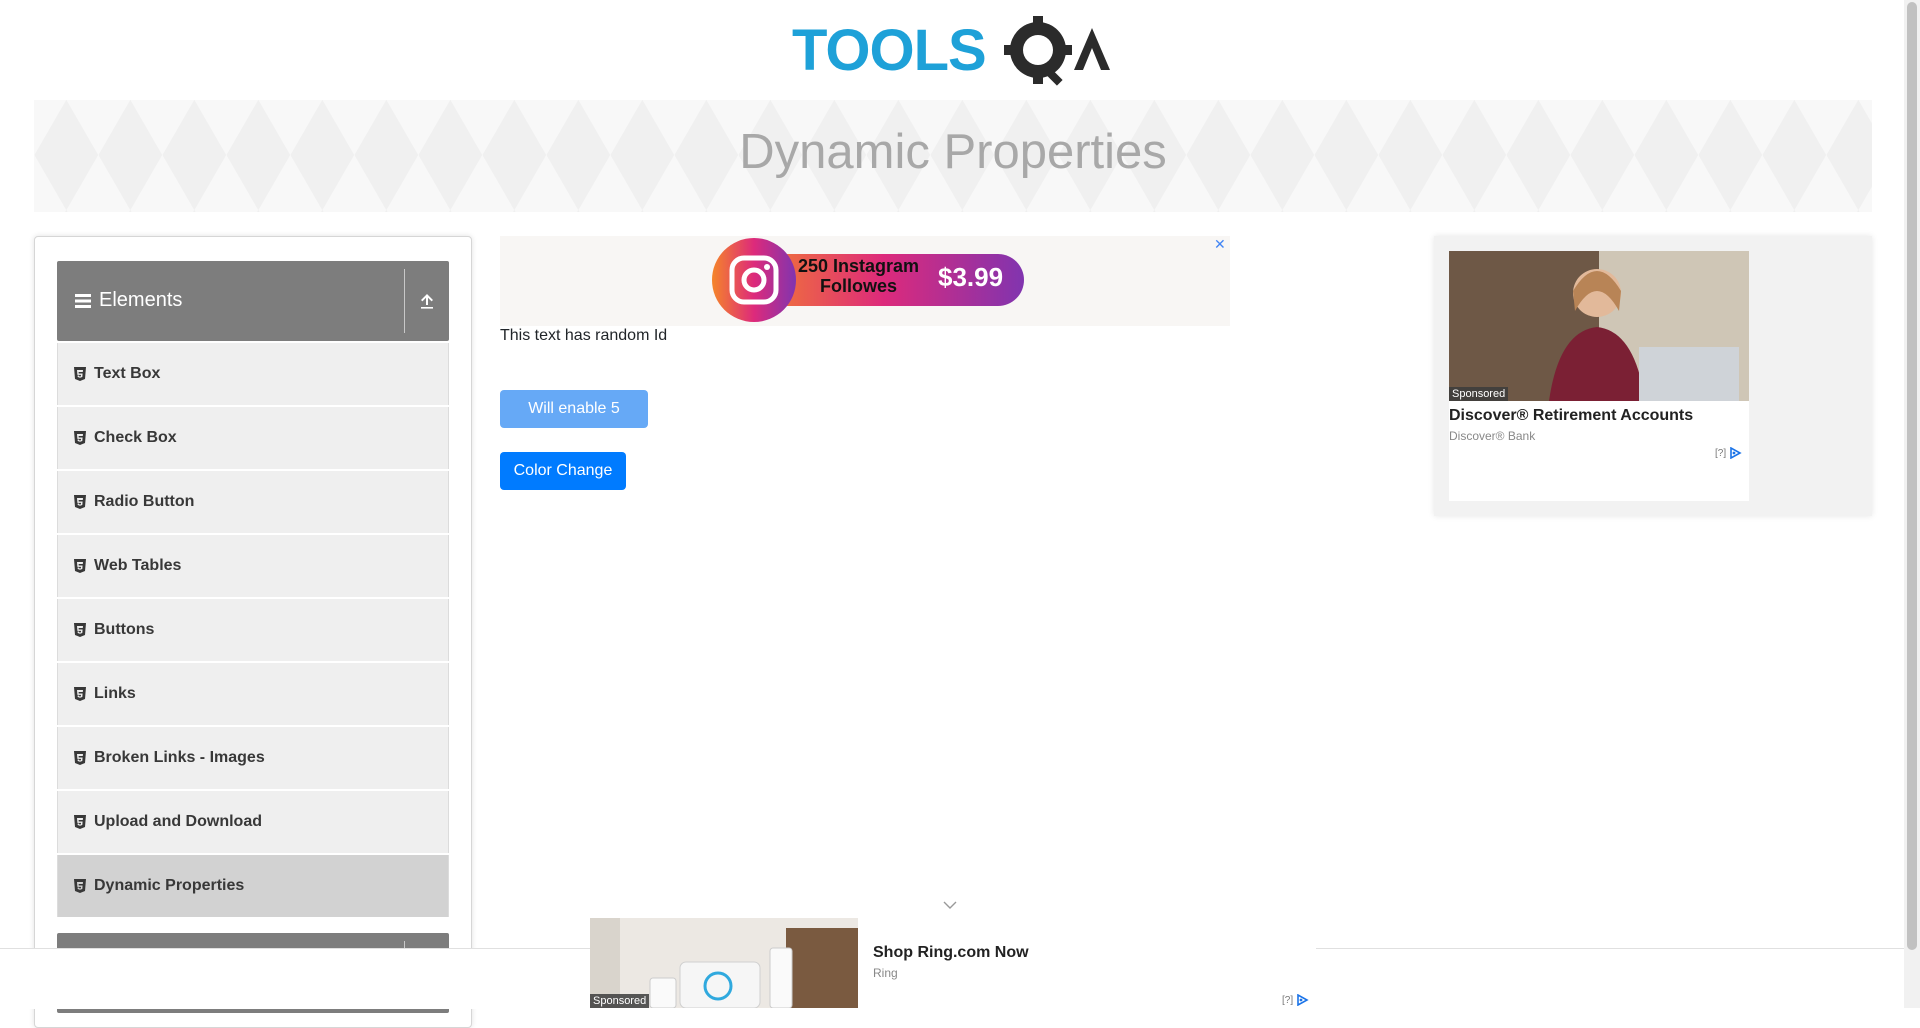 The width and height of the screenshot is (1920, 1028). What do you see at coordinates (253, 301) in the screenshot?
I see `group-header-elements: Elements` at bounding box center [253, 301].